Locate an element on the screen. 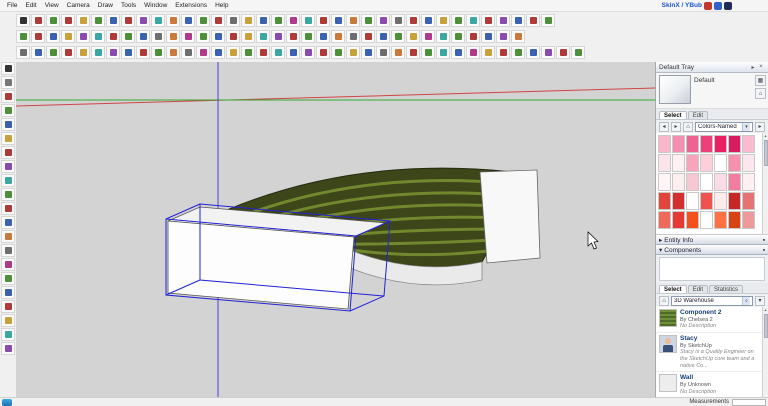 Image resolution: width=768 pixels, height=406 pixels. menu-camera: Camera is located at coordinates (78, 5).